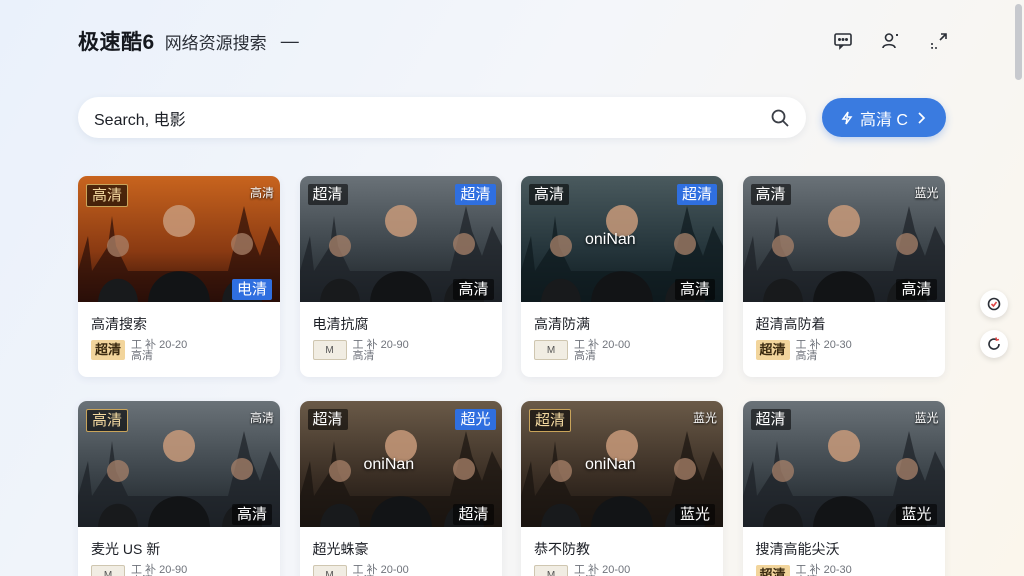  I want to click on card-info: 高清防满 M 工 补 20-00 高清, so click(622, 332).